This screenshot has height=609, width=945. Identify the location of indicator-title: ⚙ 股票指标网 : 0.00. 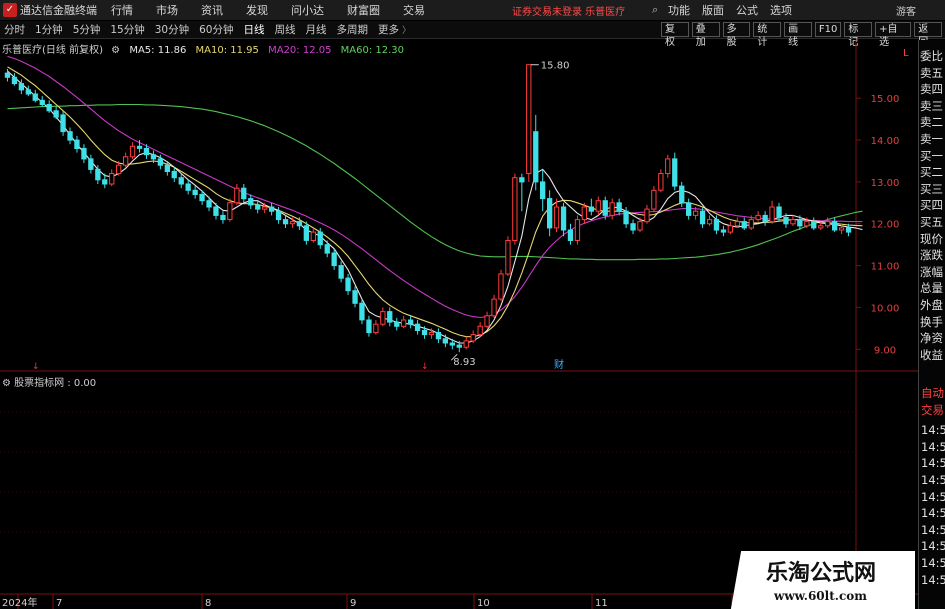
(49, 381).